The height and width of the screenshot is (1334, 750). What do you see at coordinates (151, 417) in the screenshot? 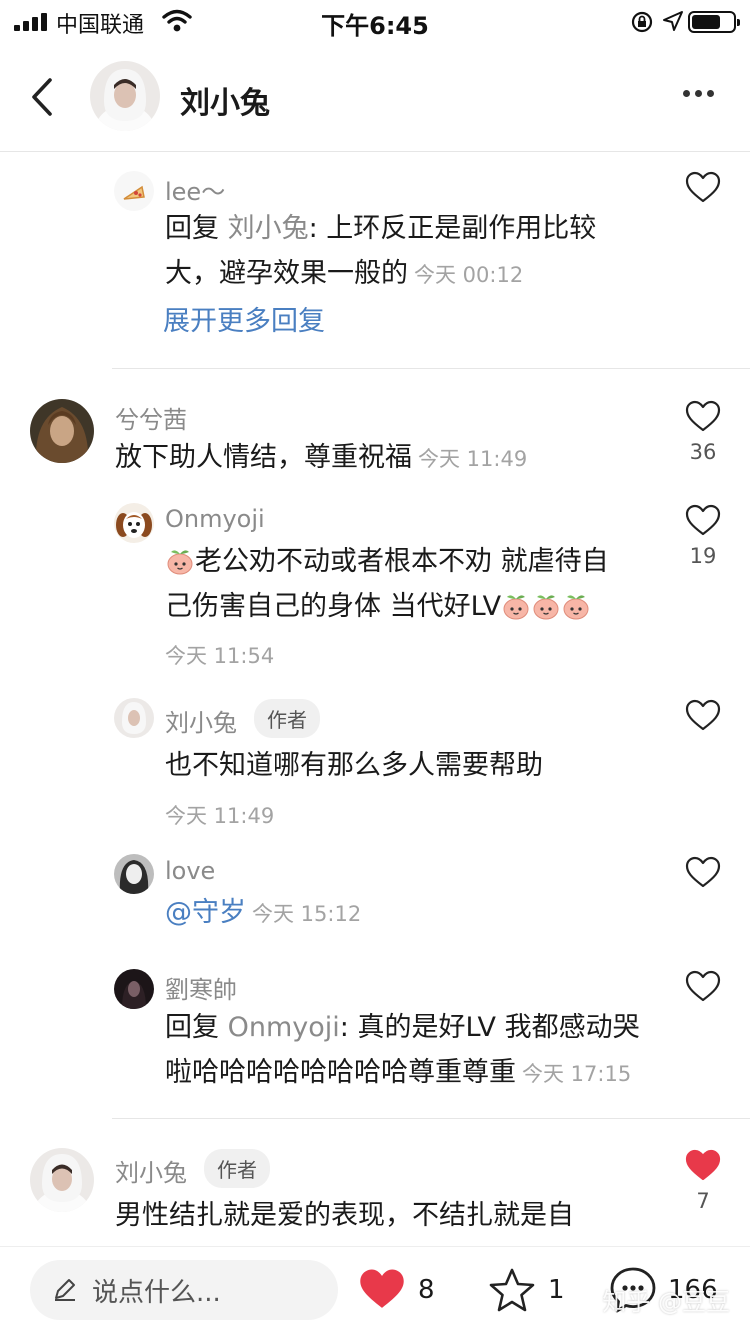
I see `comment-username: 兮兮茜` at bounding box center [151, 417].